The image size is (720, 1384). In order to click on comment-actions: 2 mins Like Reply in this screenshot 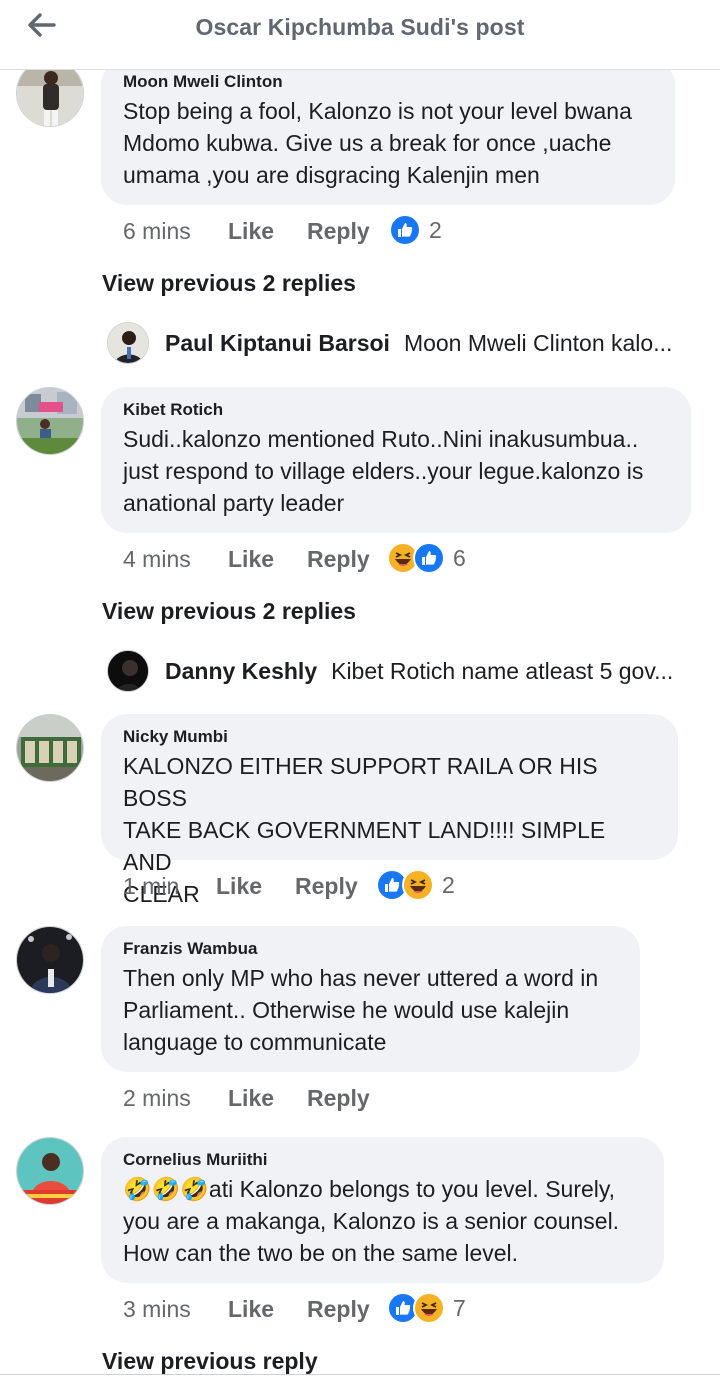, I will do `click(273, 1101)`.